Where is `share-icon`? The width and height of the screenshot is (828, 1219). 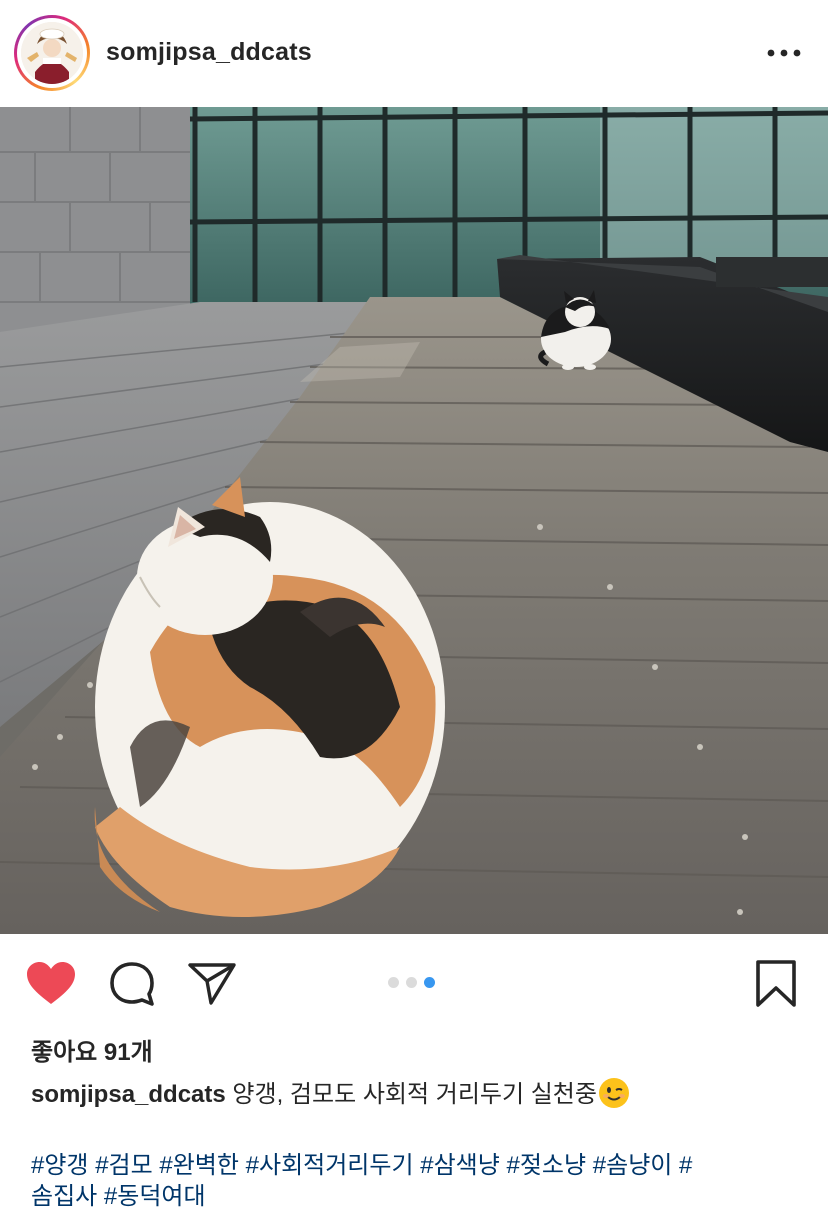
share-icon is located at coordinates (212, 983).